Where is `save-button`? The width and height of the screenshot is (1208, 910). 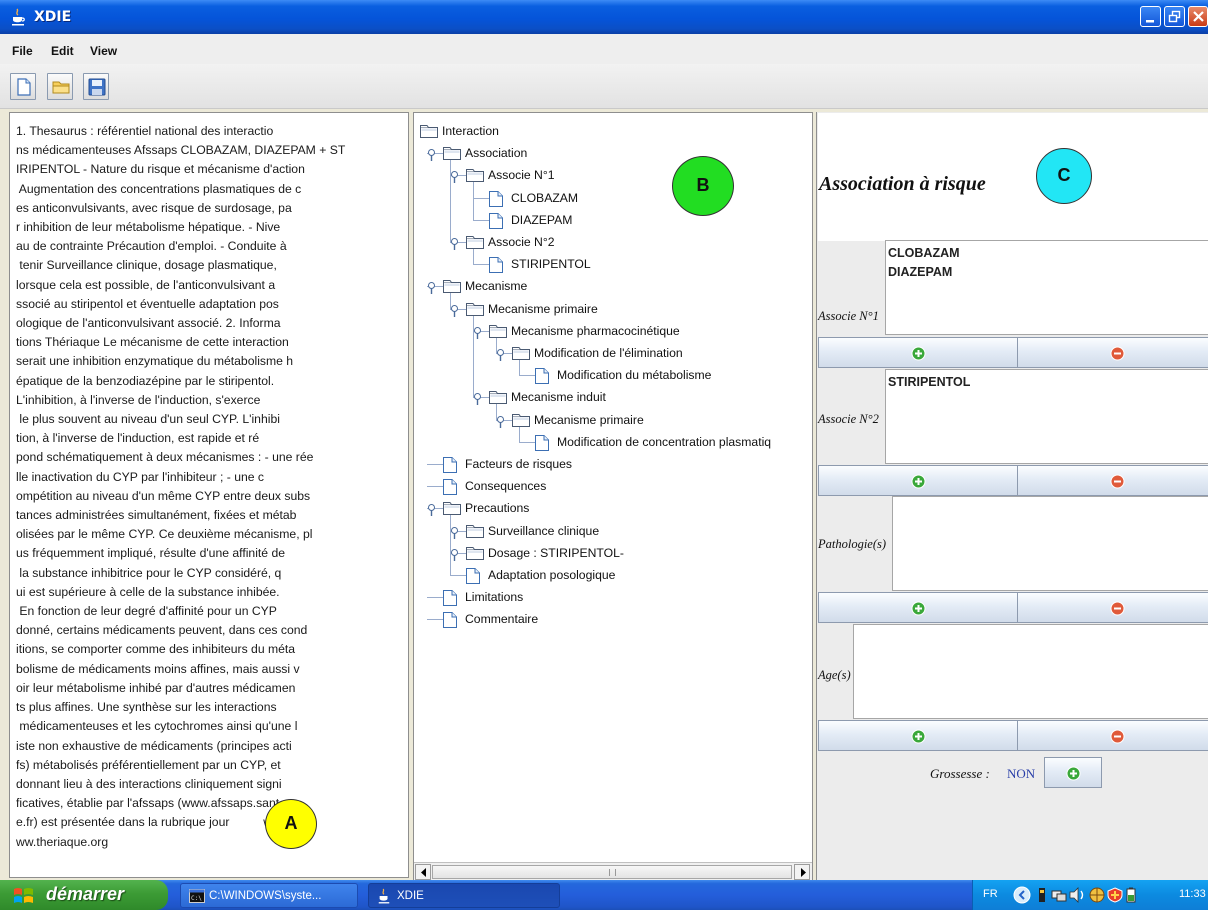 save-button is located at coordinates (96, 86).